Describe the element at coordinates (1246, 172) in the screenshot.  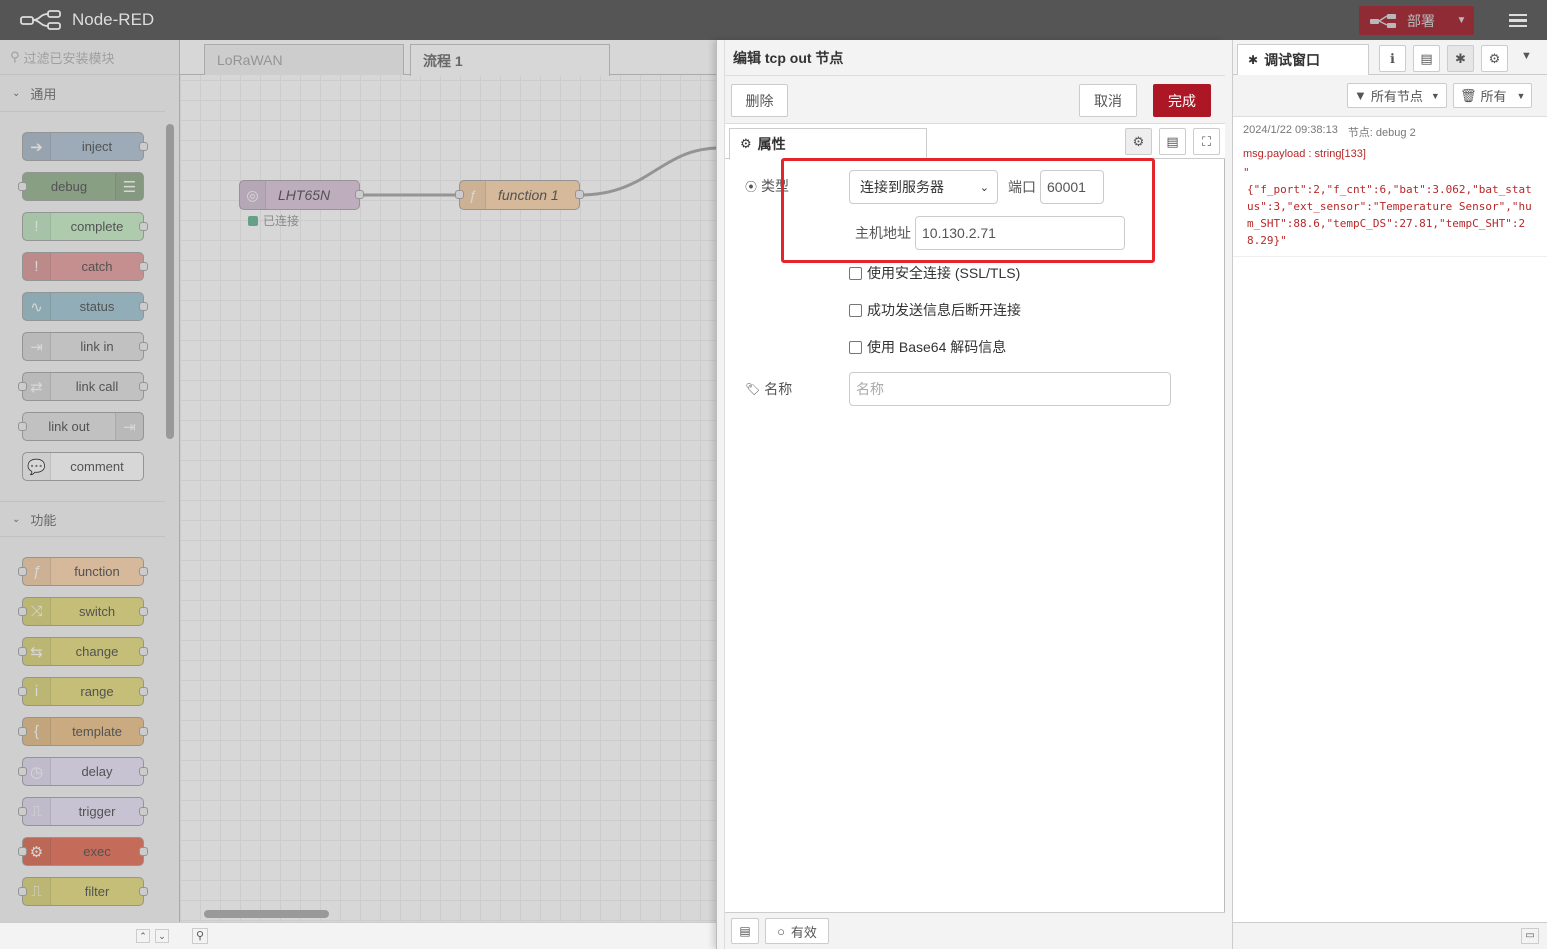
I see `debug-payload-quote: "` at that location.